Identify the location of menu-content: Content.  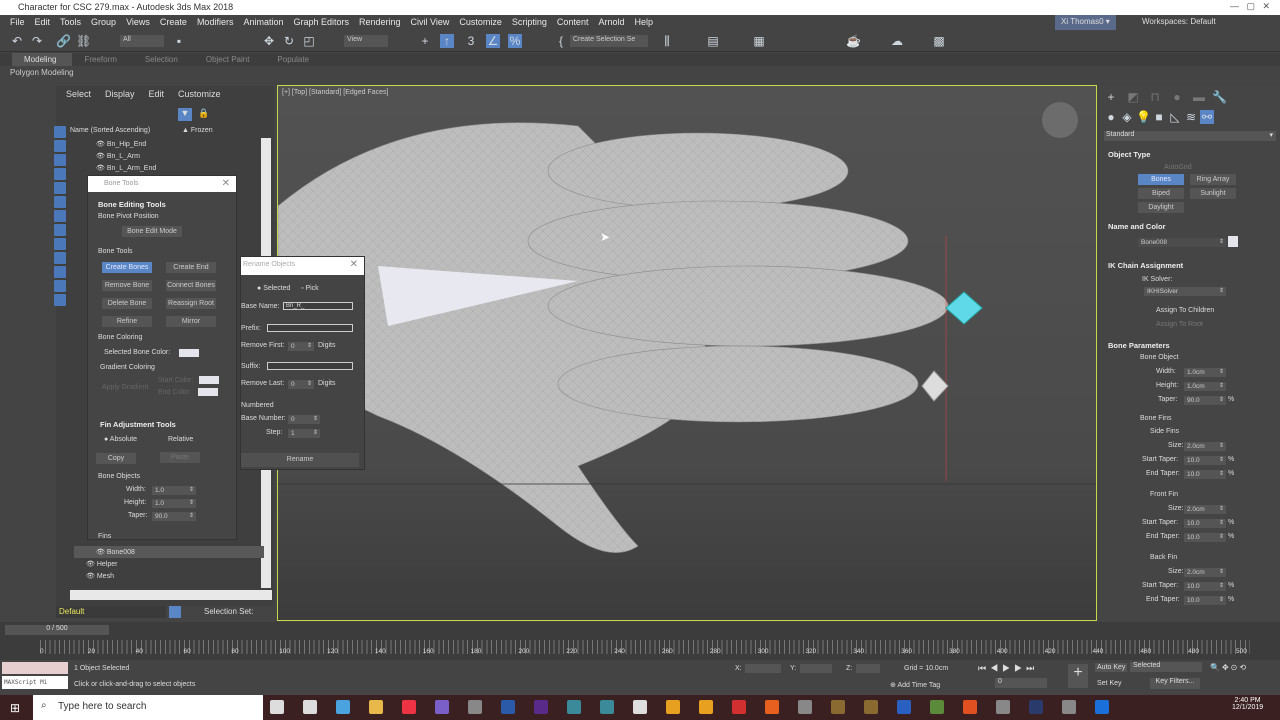
(576, 22).